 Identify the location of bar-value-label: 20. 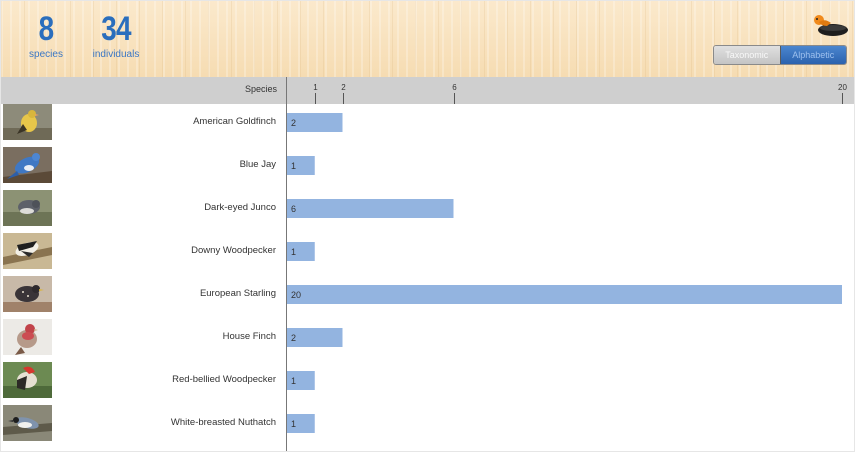
(296, 295).